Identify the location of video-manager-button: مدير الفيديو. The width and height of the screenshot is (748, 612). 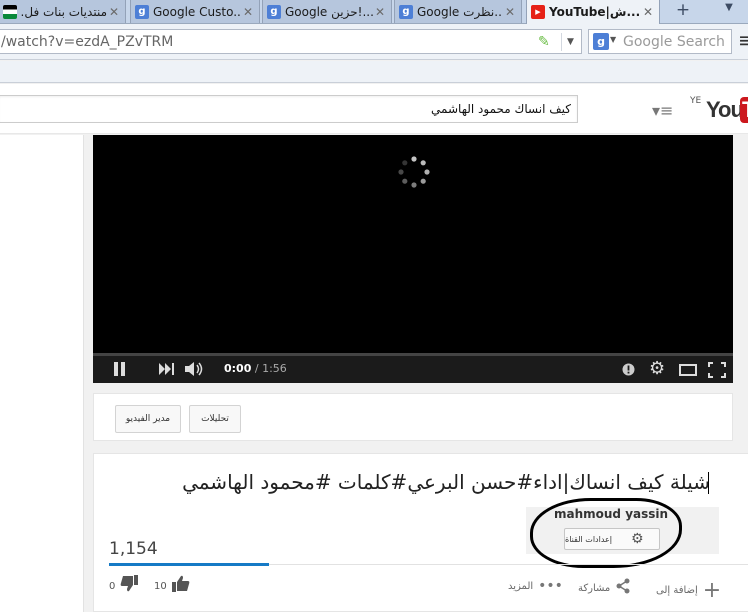
(148, 419).